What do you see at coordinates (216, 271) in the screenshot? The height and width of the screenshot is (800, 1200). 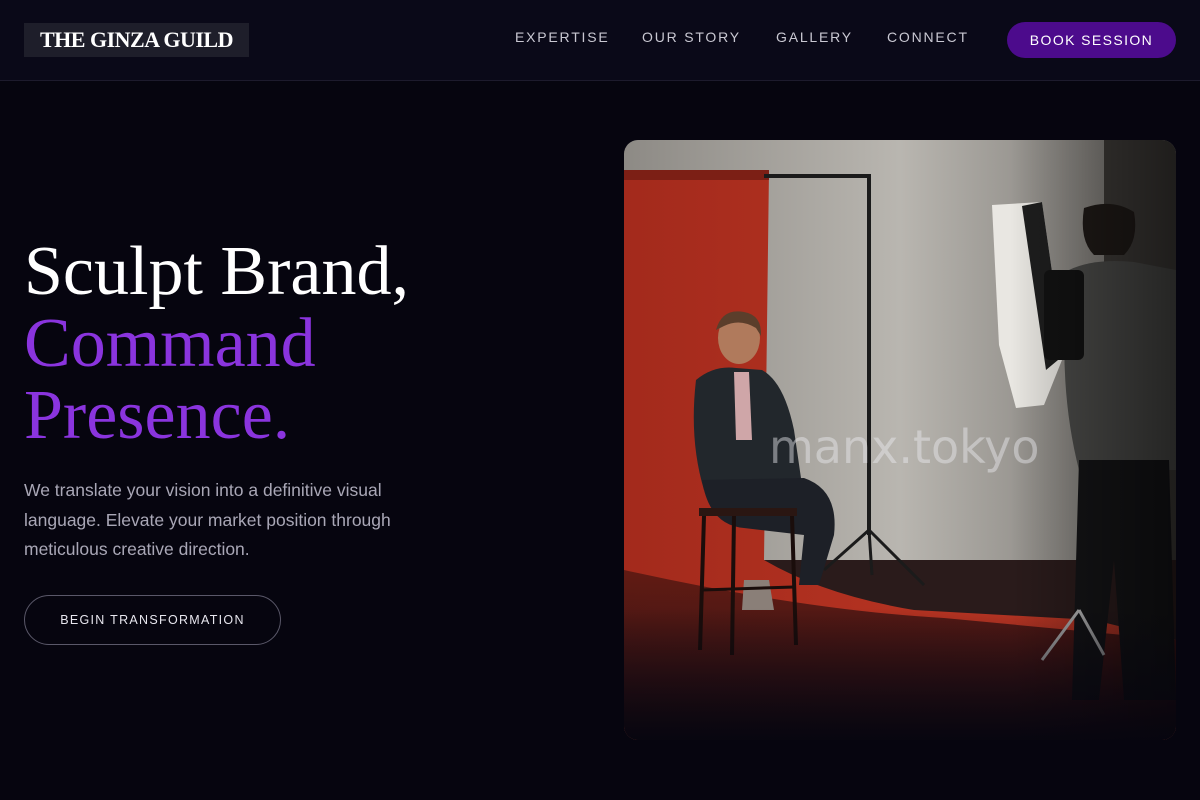 I see `headline-line-1: Sculpt Brand,` at bounding box center [216, 271].